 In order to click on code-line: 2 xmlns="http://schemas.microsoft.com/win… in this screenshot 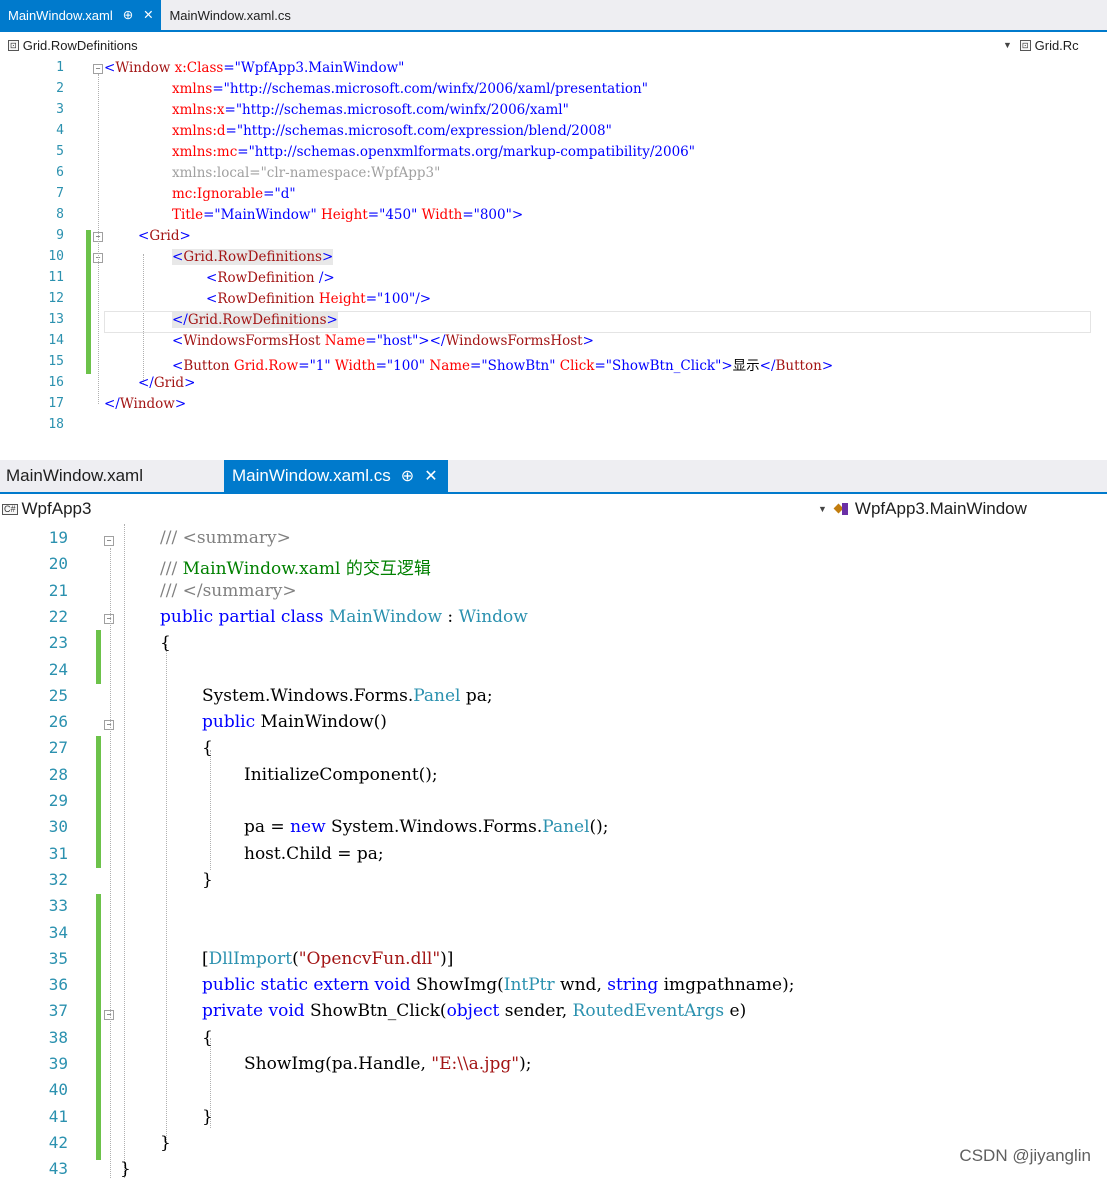, I will do `click(553, 91)`.